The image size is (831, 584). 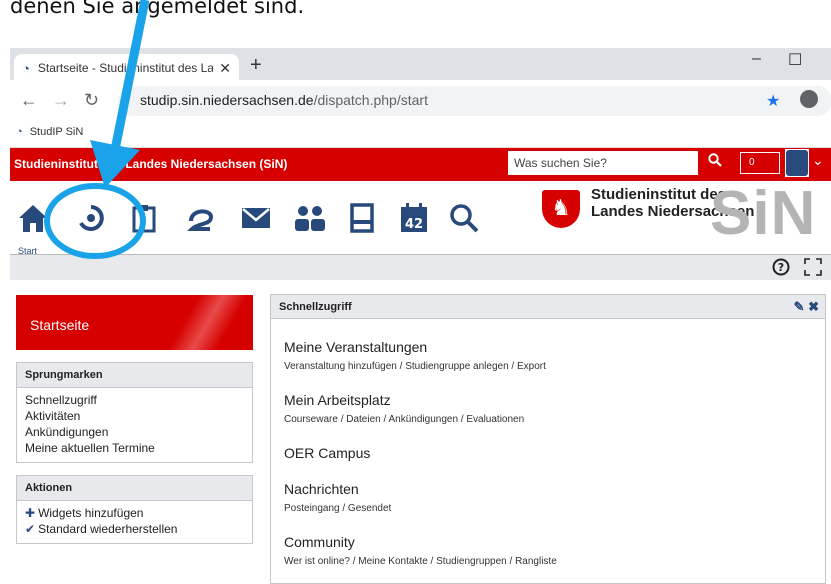 I want to click on section-links: Posteingang / Gesendet, so click(x=548, y=508).